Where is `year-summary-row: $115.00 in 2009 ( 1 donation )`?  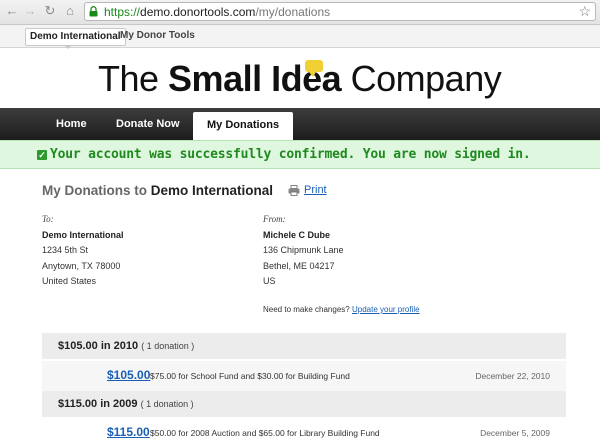
year-summary-row: $115.00 in 2009 ( 1 donation ) is located at coordinates (304, 404).